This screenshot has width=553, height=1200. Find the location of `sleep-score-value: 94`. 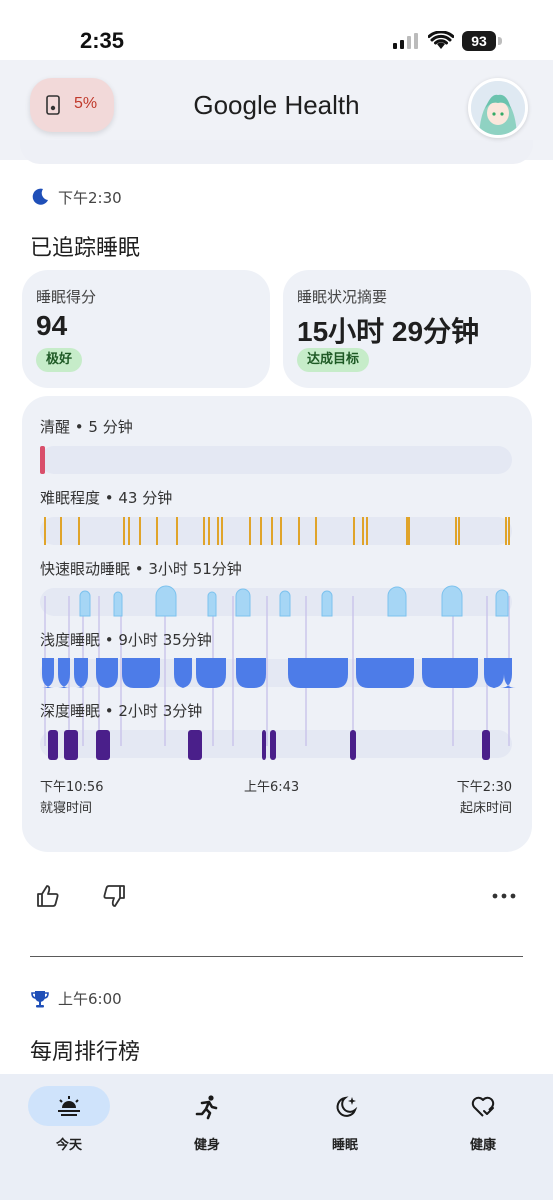

sleep-score-value: 94 is located at coordinates (52, 325).